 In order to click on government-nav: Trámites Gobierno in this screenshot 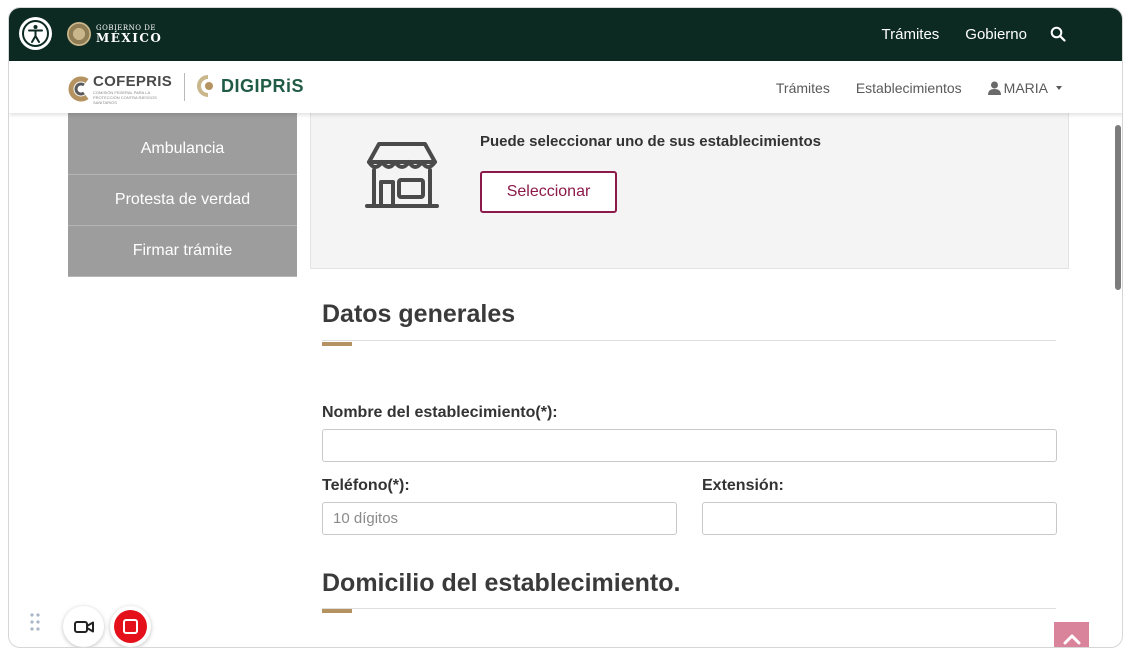, I will do `click(955, 34)`.